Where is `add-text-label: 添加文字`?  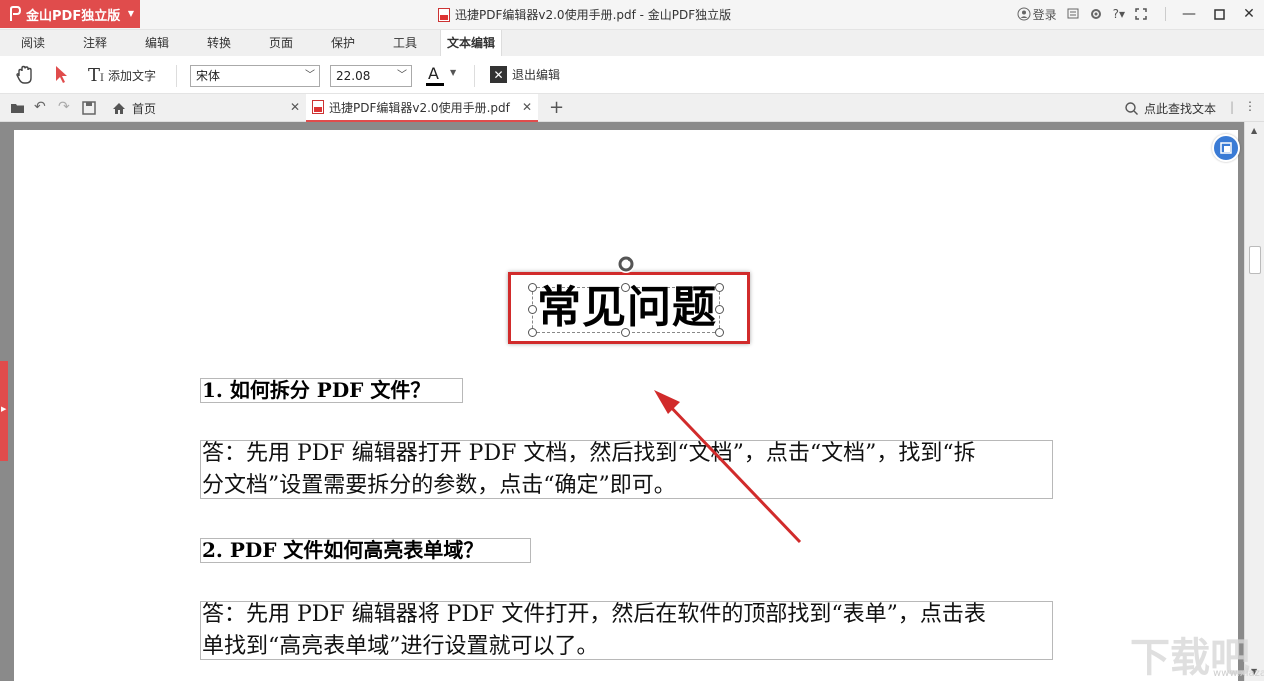 add-text-label: 添加文字 is located at coordinates (131, 76).